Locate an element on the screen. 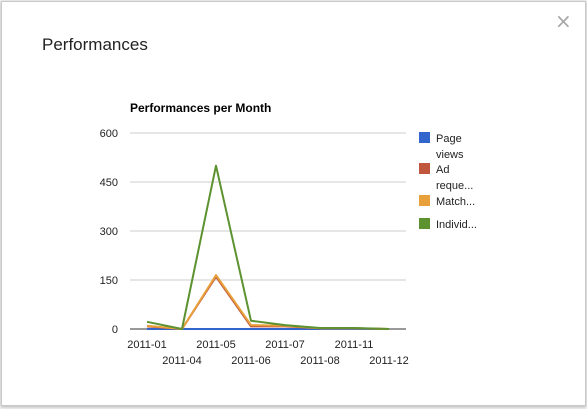  y-tick-label: 150 is located at coordinates (109, 281).